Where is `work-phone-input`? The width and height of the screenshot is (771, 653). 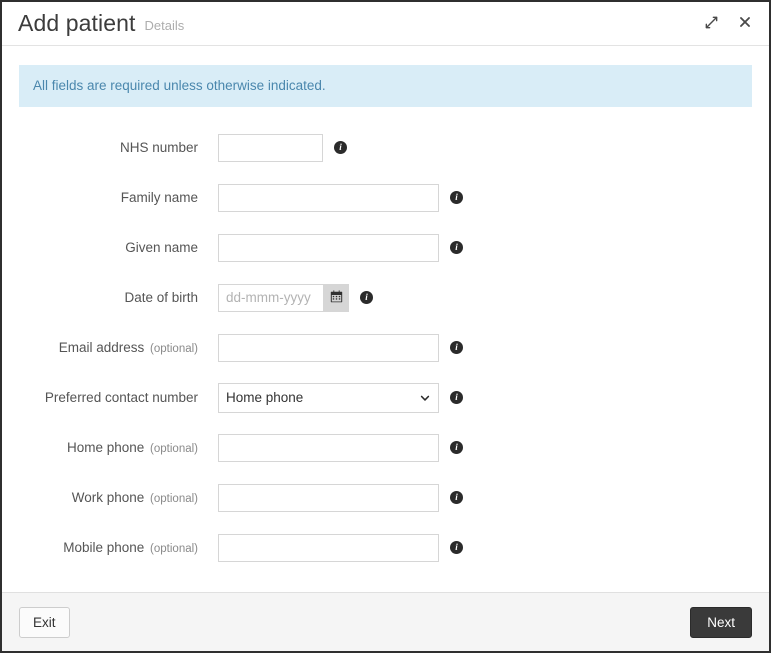
work-phone-input is located at coordinates (328, 497).